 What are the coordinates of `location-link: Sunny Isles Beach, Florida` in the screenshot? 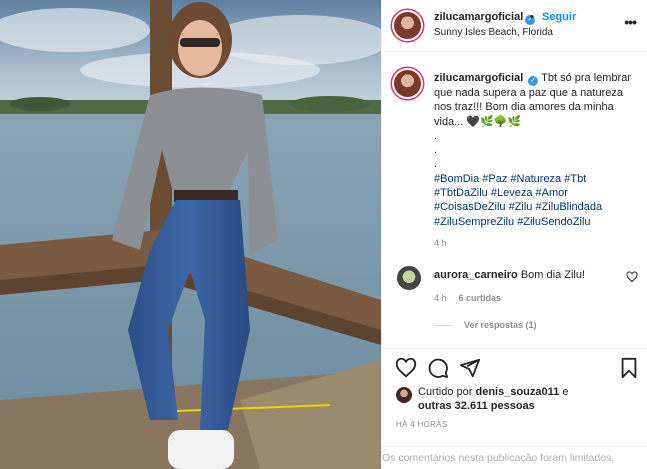 It's located at (493, 32).